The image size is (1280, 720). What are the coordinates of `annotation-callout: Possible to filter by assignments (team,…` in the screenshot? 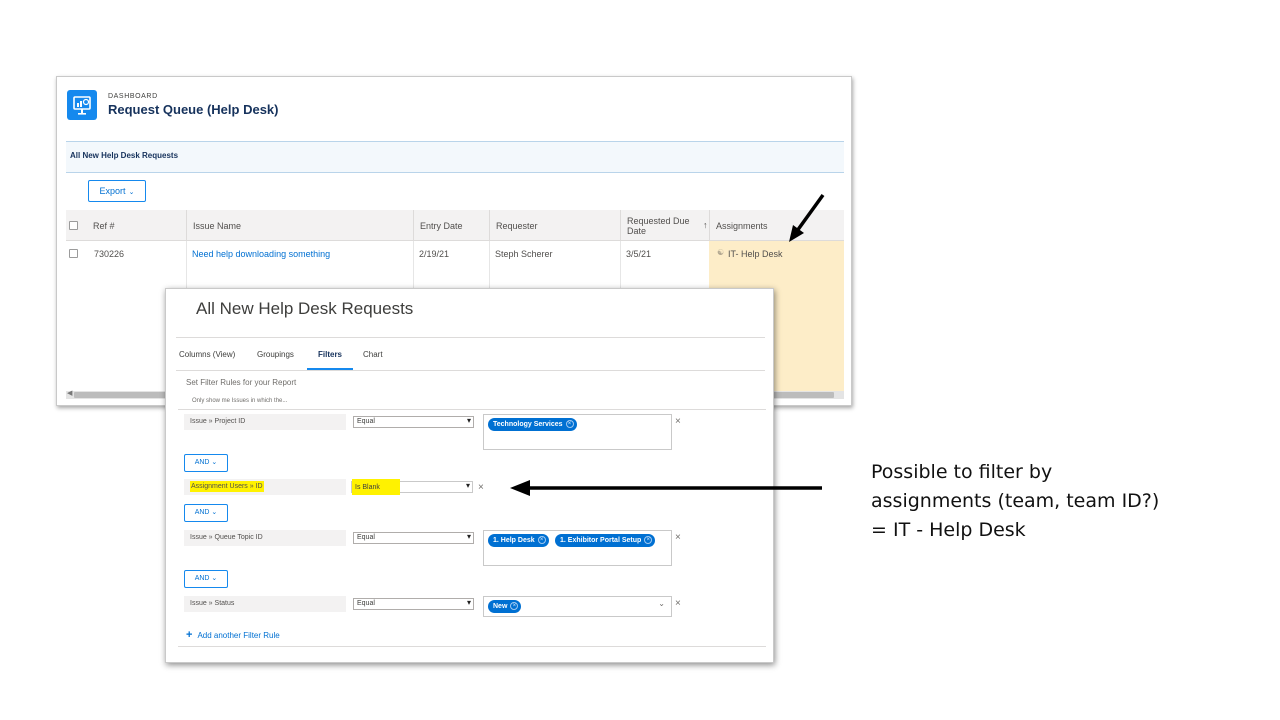 It's located at (1015, 501).